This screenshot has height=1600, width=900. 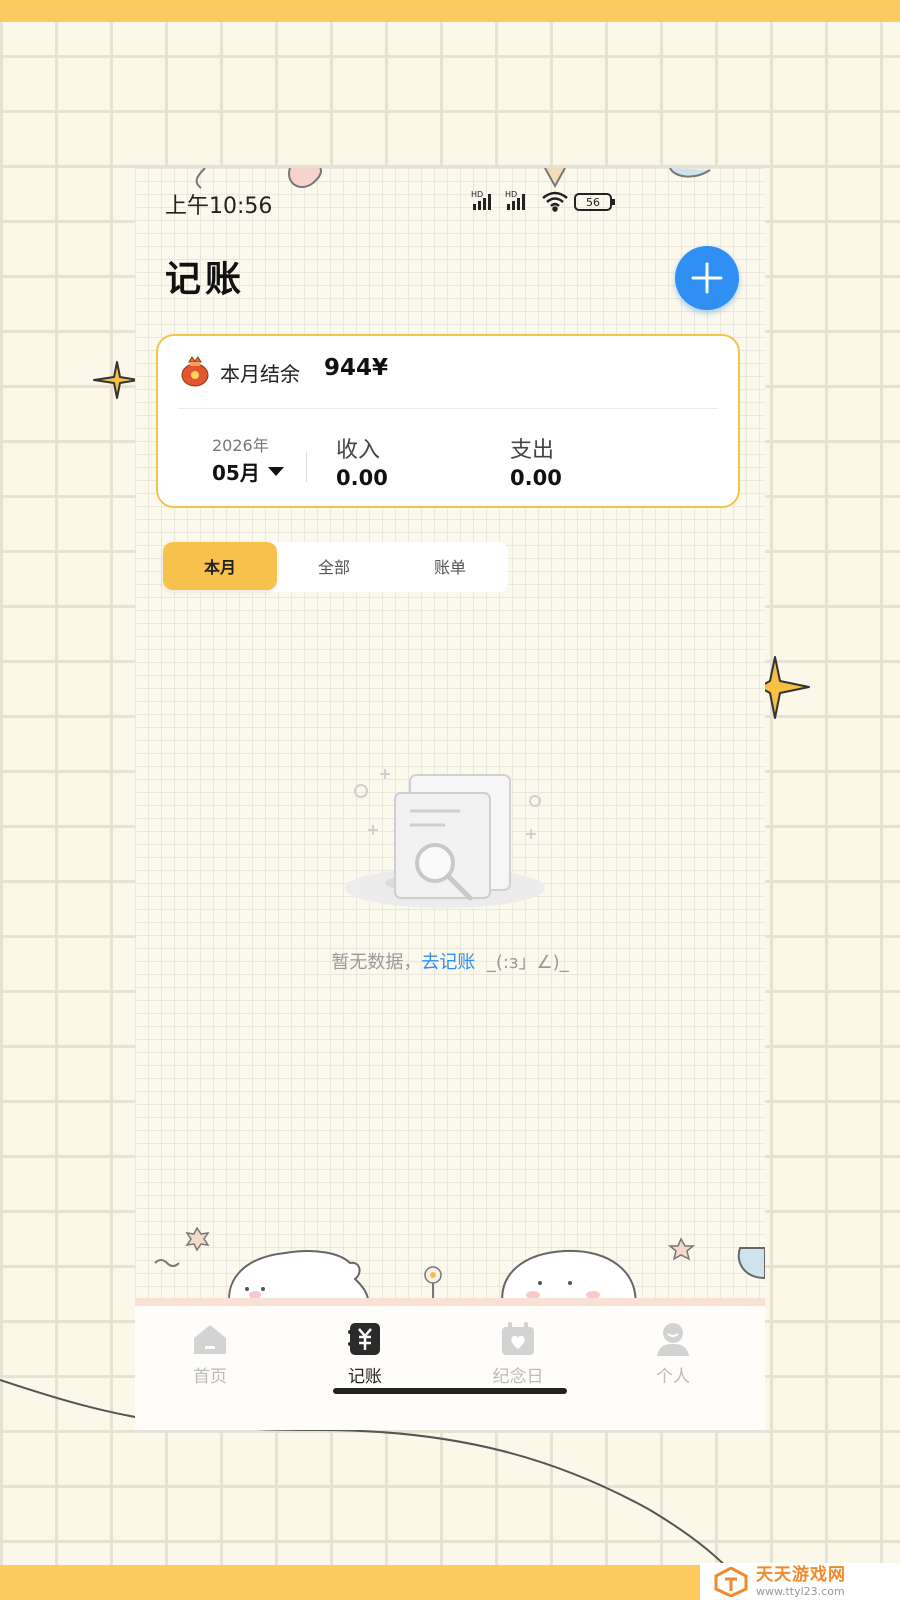 What do you see at coordinates (356, 368) in the screenshot?
I see `balance-value: 944¥` at bounding box center [356, 368].